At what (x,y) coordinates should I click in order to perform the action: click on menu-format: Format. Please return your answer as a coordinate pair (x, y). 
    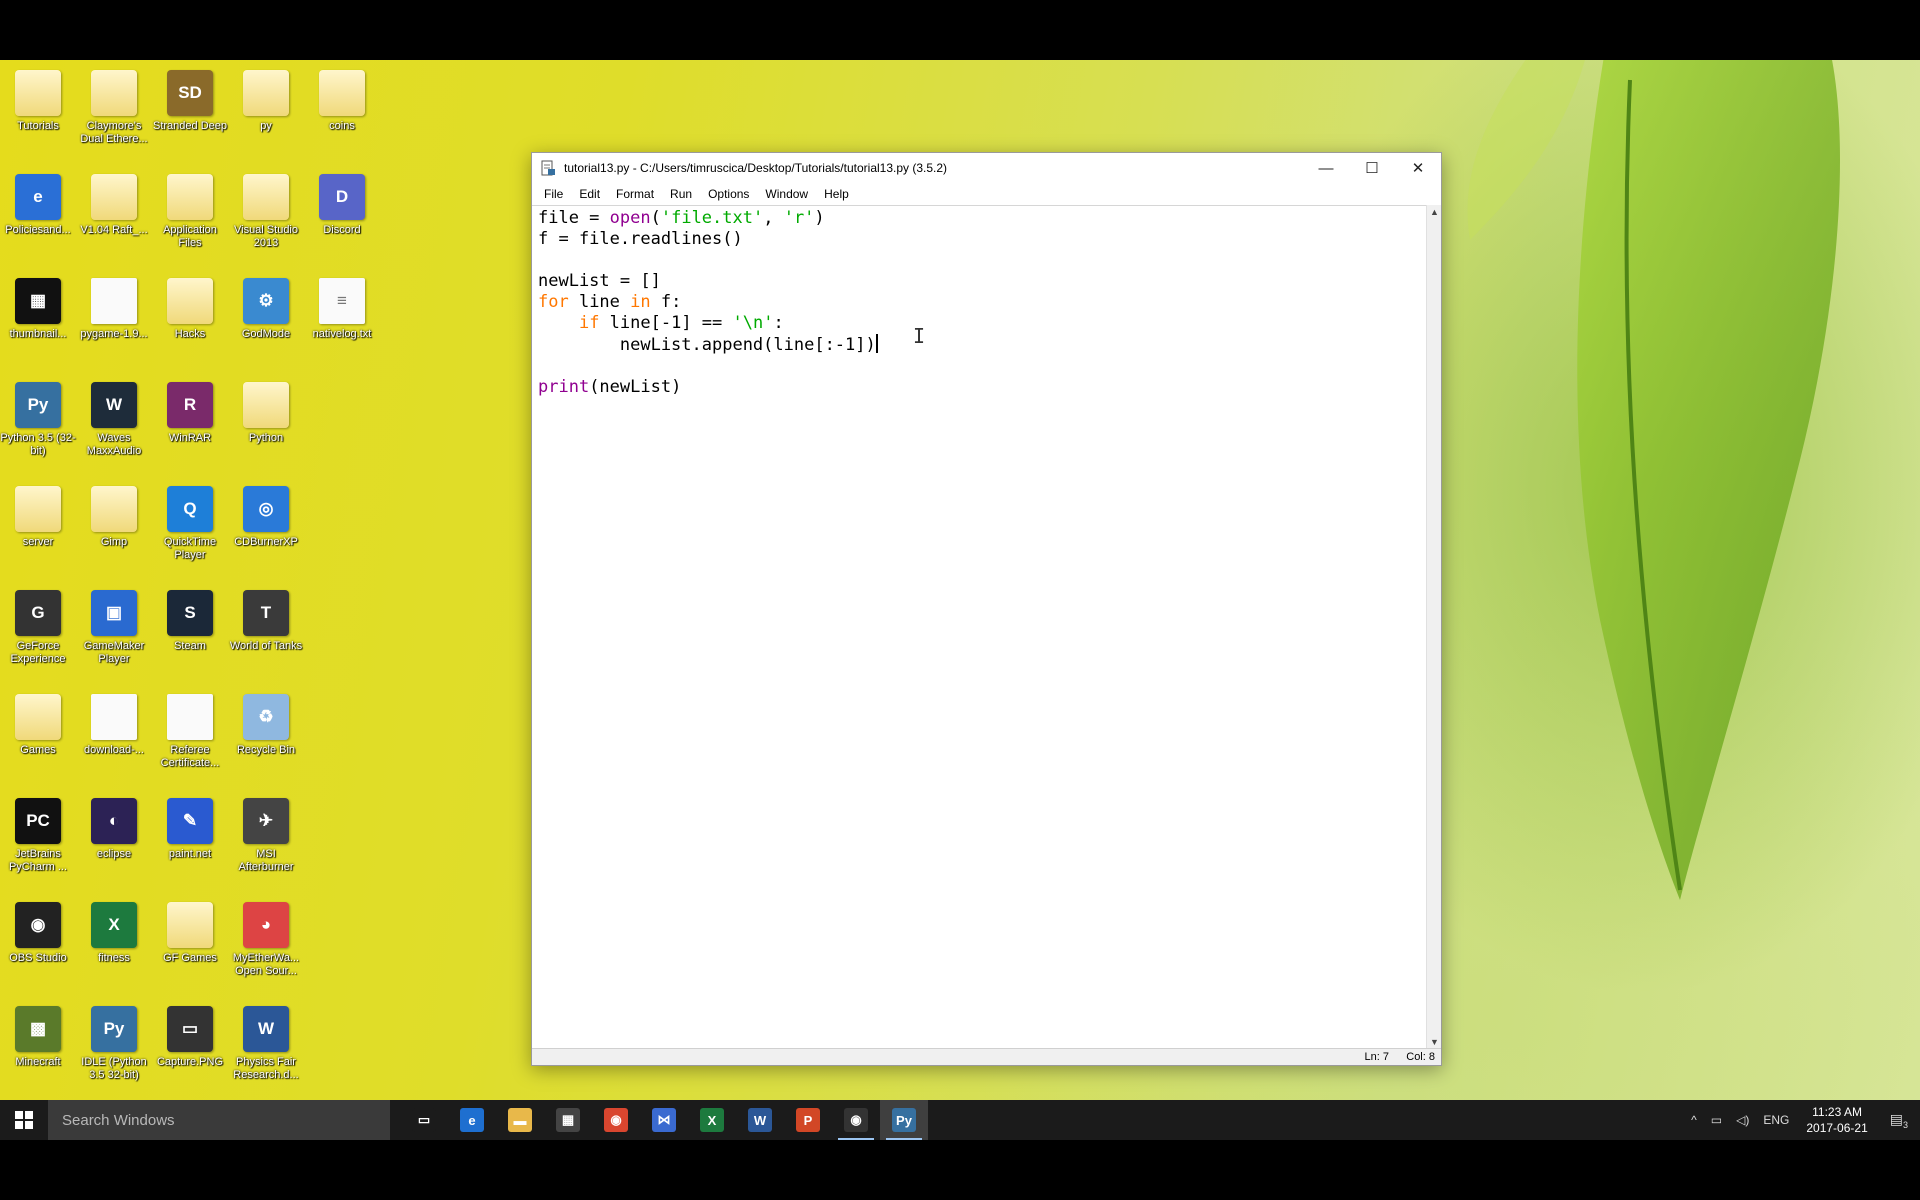
    Looking at the image, I should click on (635, 194).